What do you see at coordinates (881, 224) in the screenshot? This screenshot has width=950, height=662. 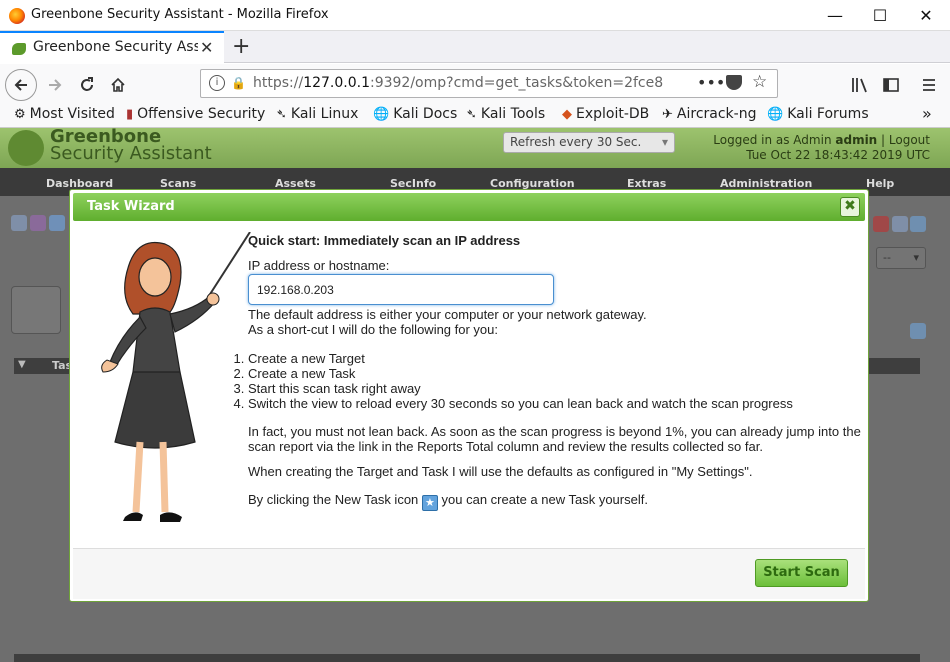 I see `remove-icon` at bounding box center [881, 224].